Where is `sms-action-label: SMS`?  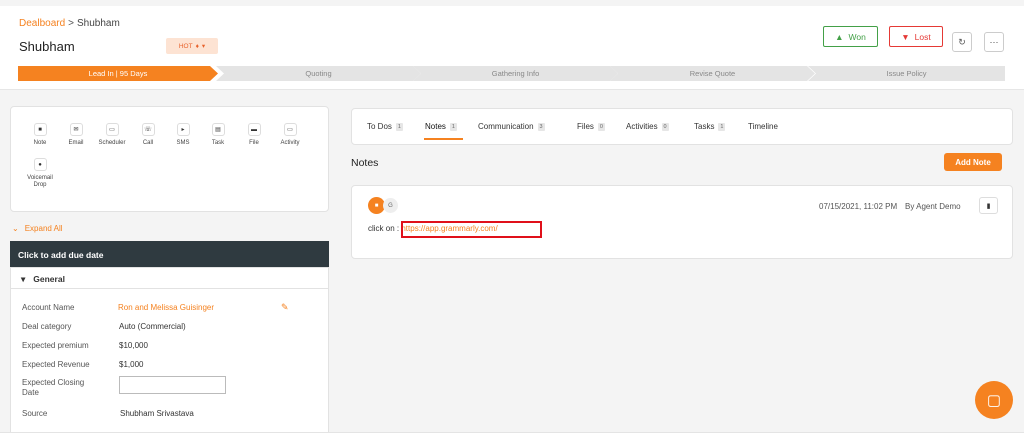 sms-action-label: SMS is located at coordinates (183, 143).